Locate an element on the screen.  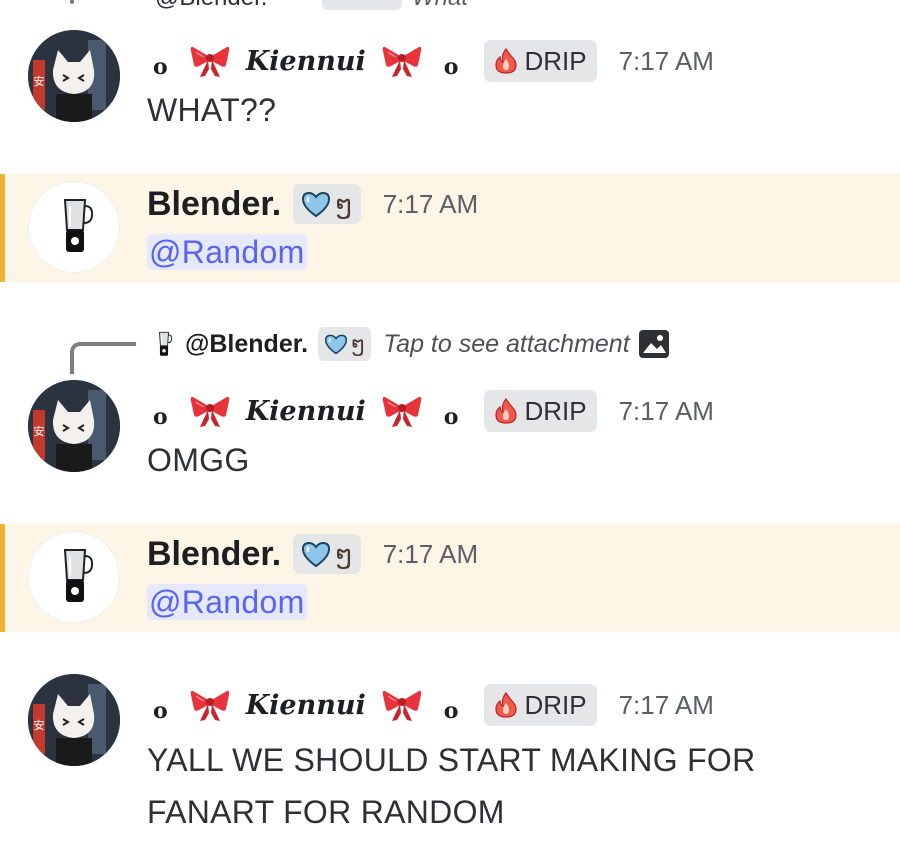
reply-snippet: Tap to see attachment is located at coordinates (506, 343).